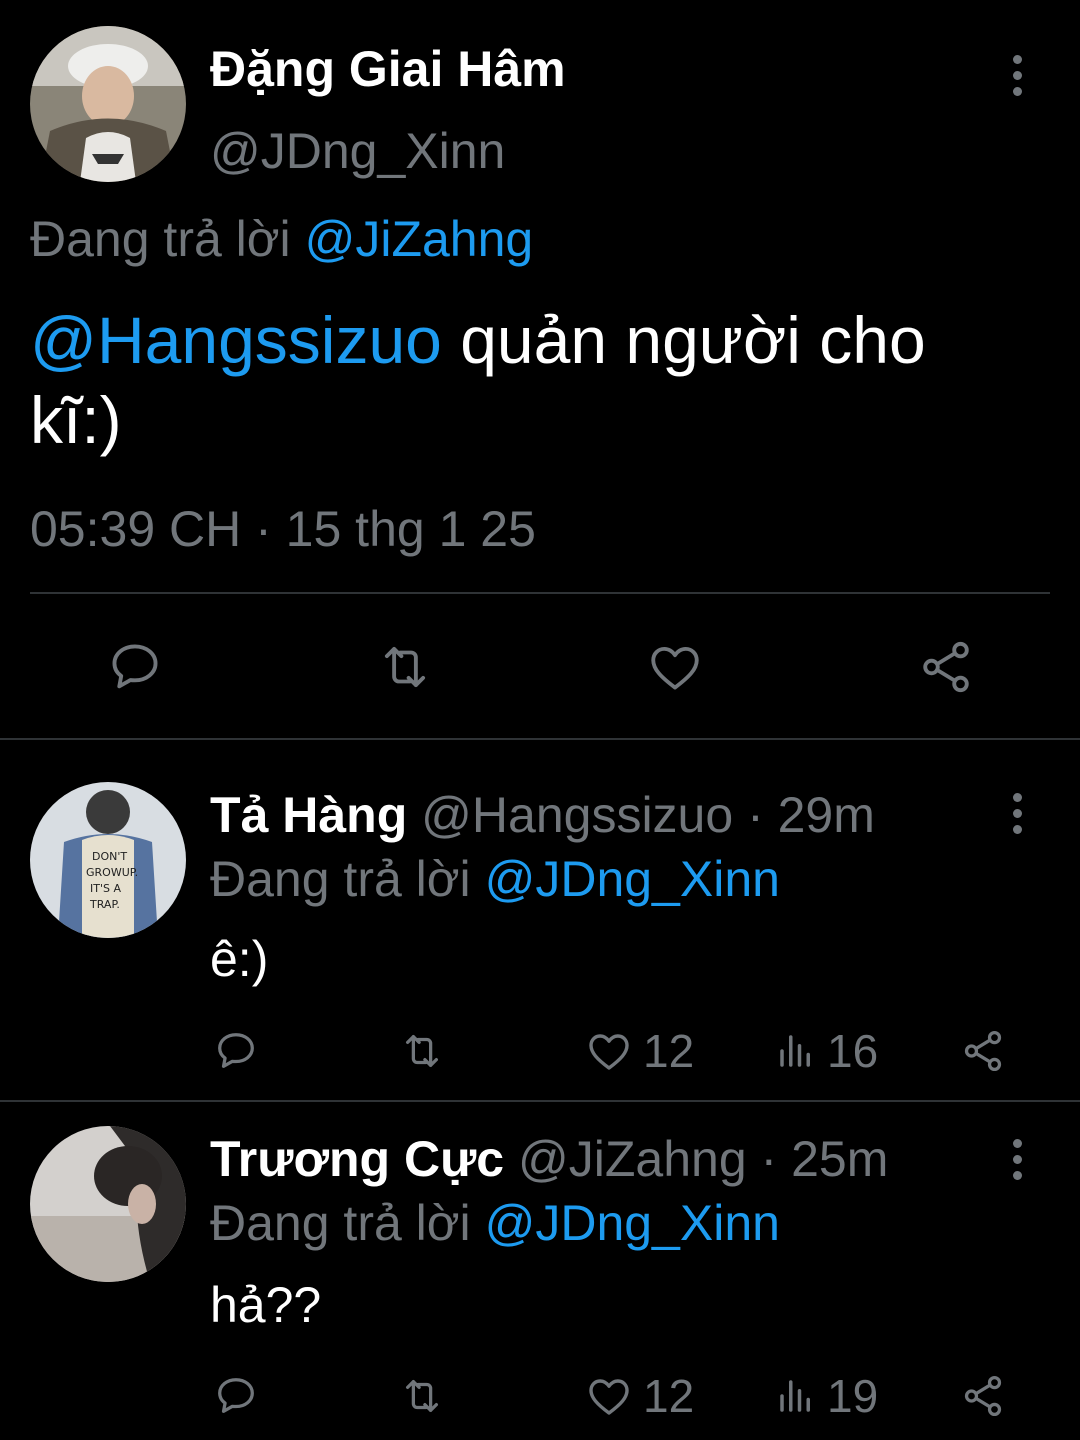  Describe the element at coordinates (577, 815) in the screenshot. I see `reply-author-handle: @Hangssizuo` at that location.